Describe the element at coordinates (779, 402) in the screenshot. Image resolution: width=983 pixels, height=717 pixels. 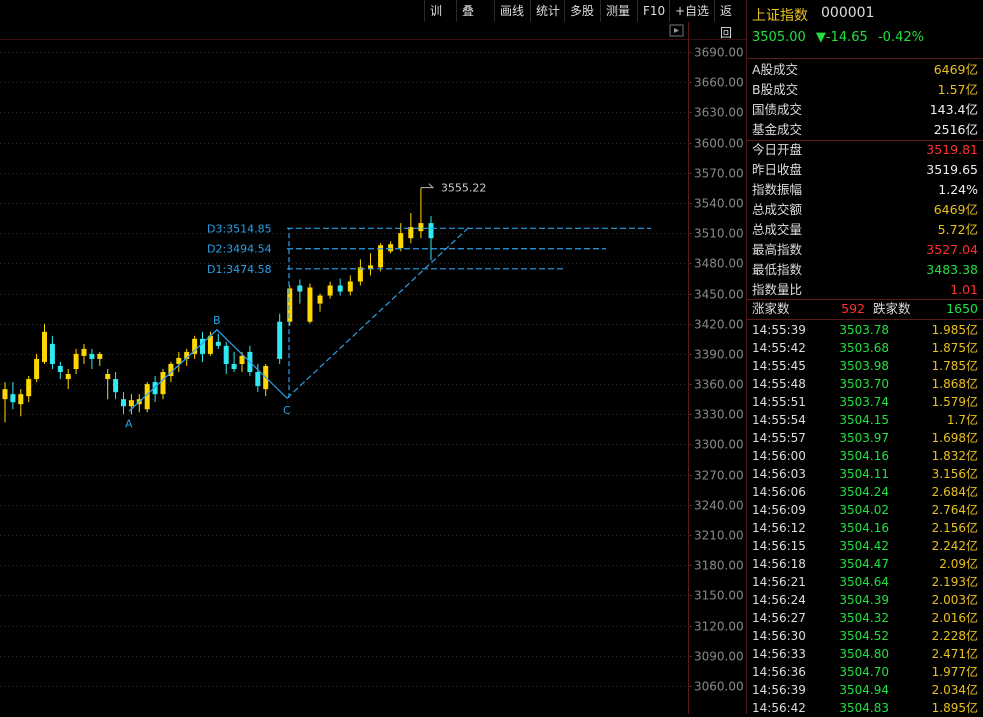
I see `tick-time: 14:55:51` at that location.